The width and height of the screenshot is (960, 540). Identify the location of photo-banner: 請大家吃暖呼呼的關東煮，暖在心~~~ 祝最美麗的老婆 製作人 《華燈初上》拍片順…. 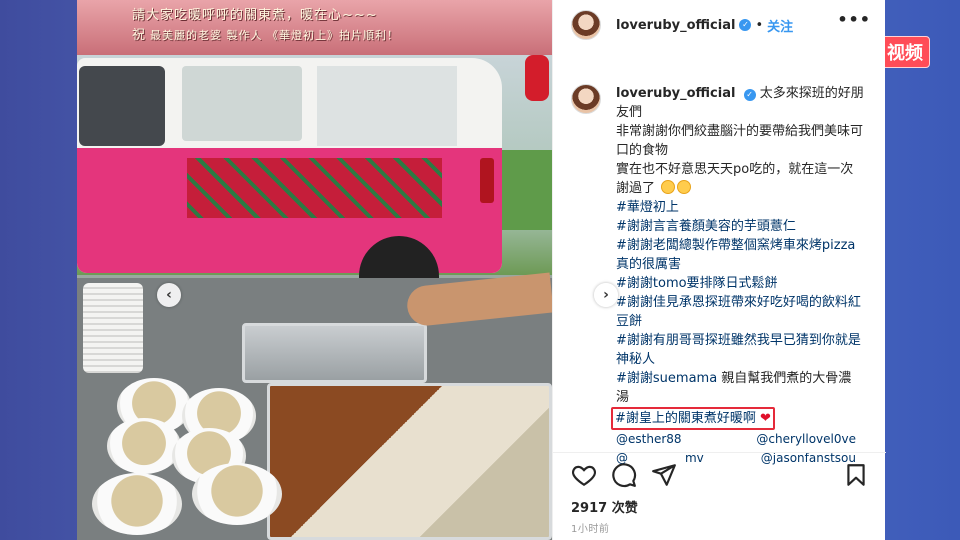
(314, 27).